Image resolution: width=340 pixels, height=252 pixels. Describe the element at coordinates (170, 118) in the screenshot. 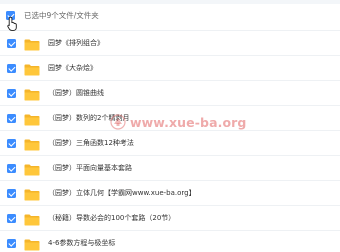

I see `file-row: （园梦）数列的2个精剥月` at that location.